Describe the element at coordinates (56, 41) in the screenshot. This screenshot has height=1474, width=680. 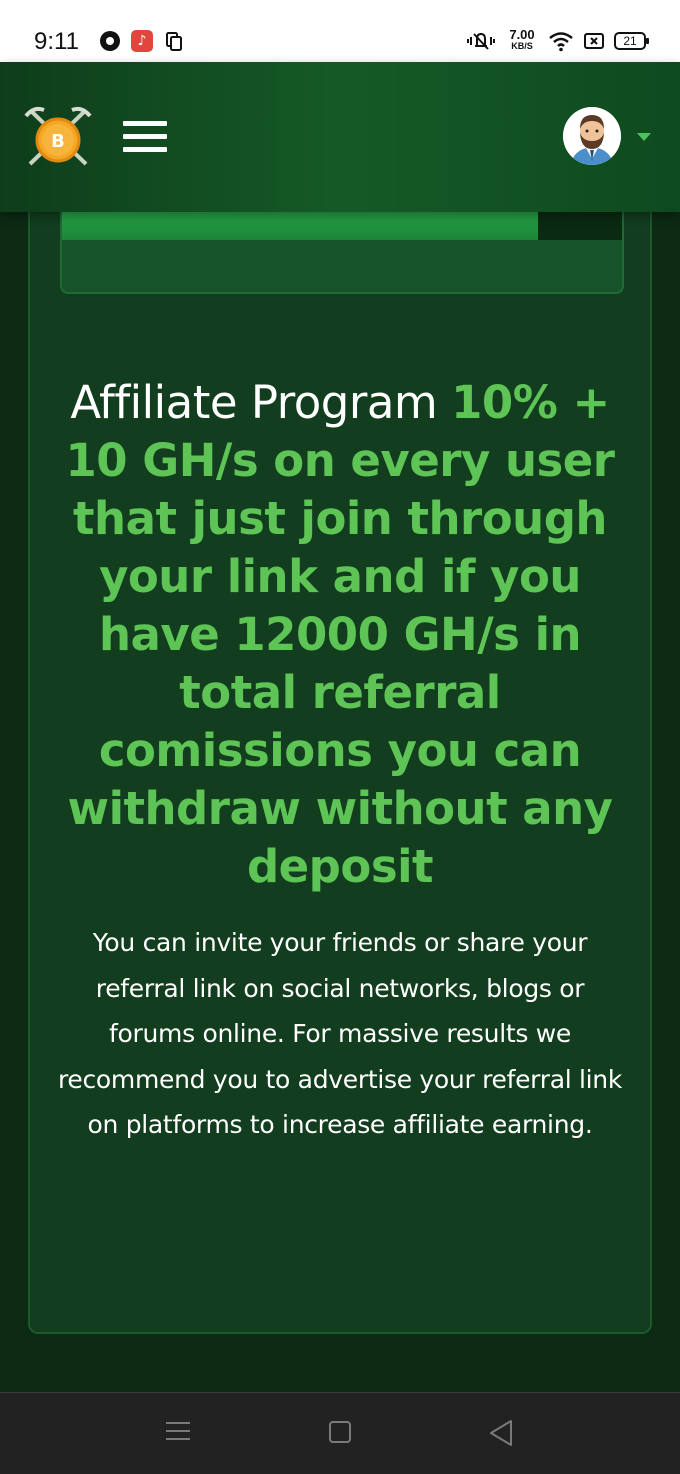
I see `status-time: 9:11` at that location.